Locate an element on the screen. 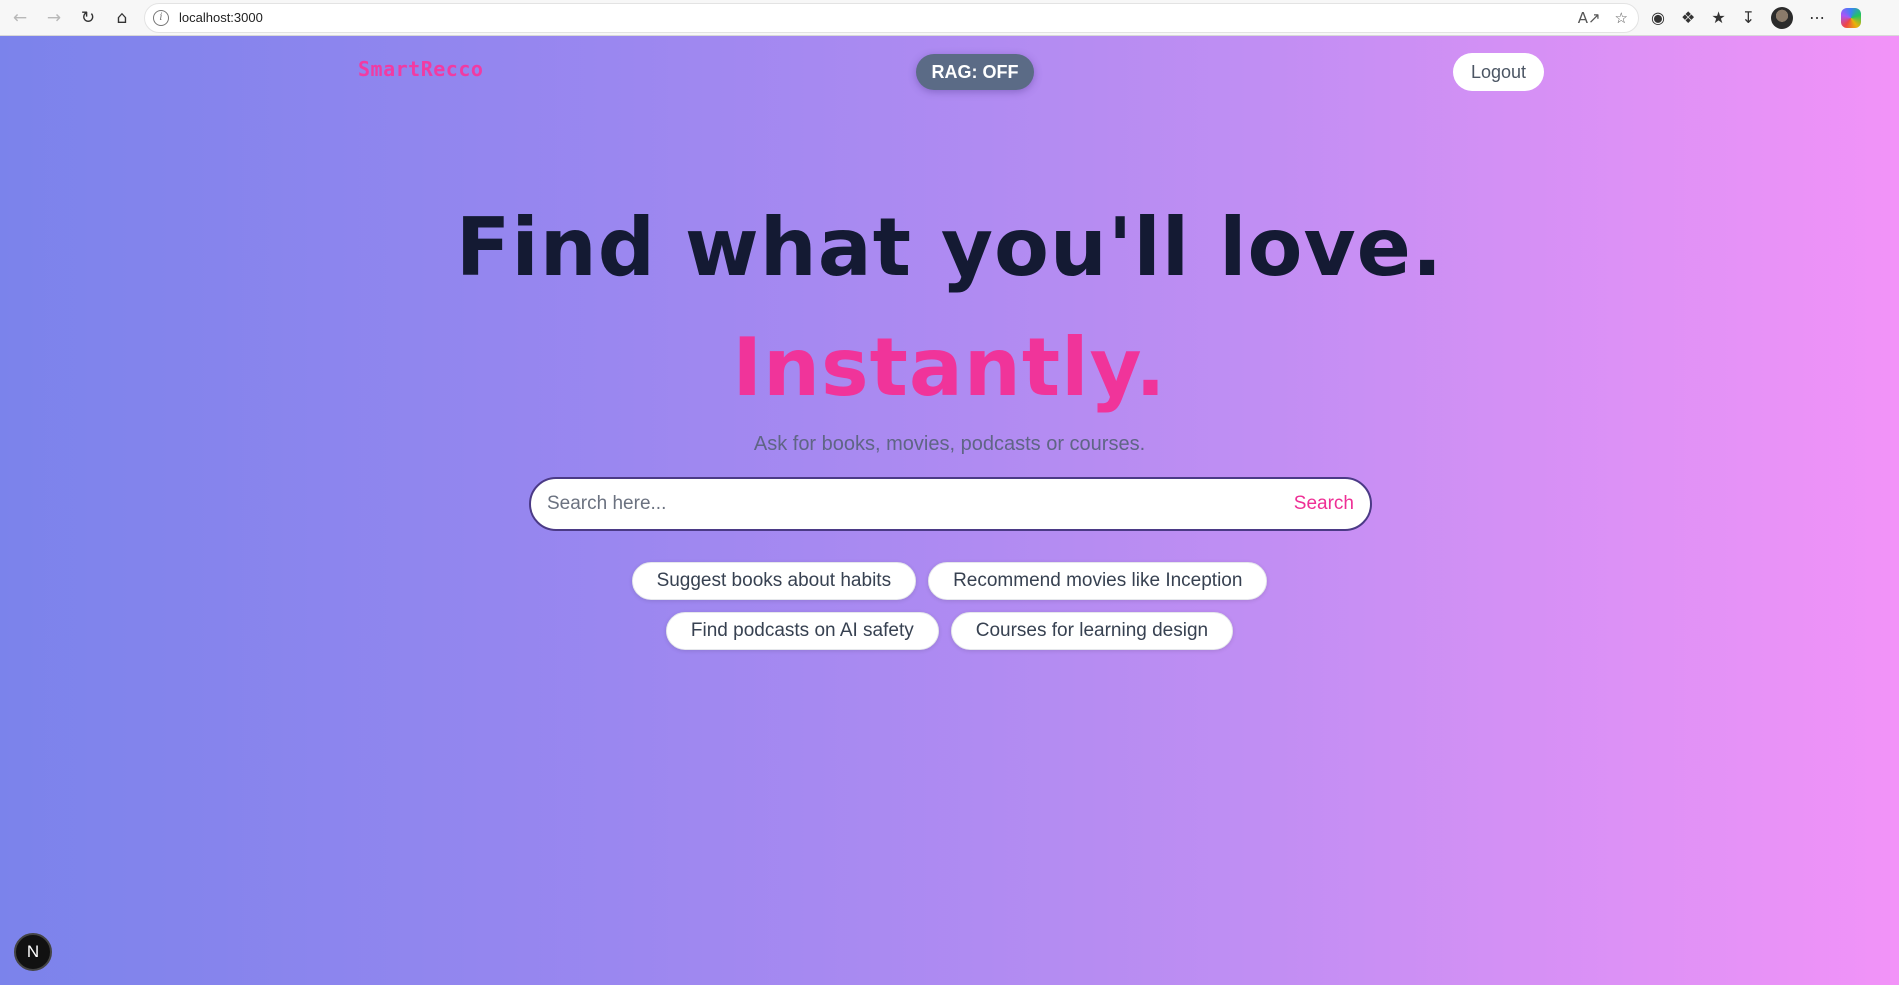  favorites-icon: ★ is located at coordinates (1718, 17).